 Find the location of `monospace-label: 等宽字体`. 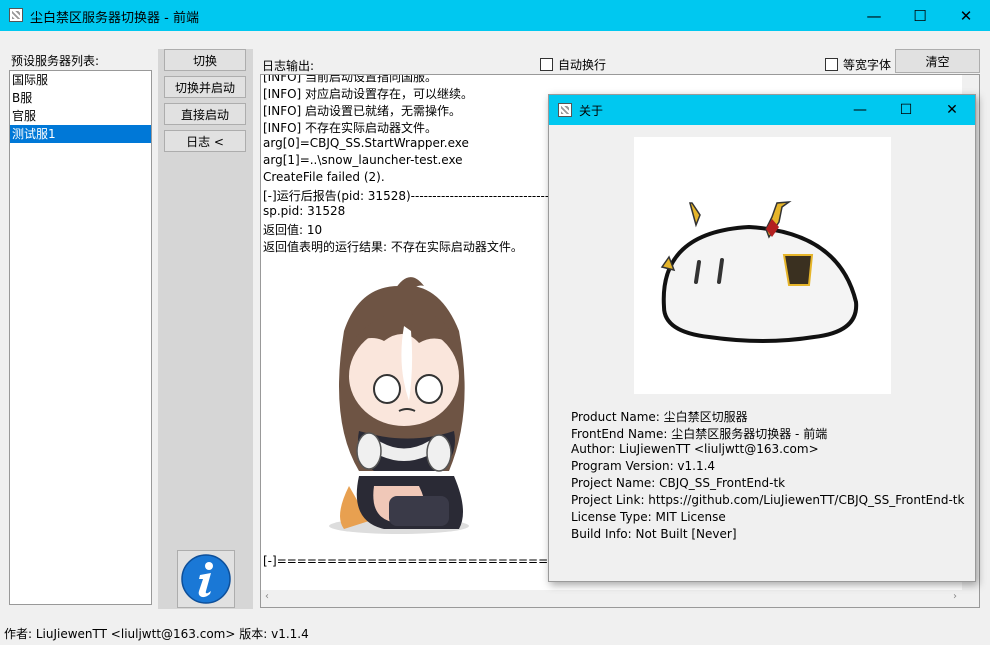

monospace-label: 等宽字体 is located at coordinates (867, 65).